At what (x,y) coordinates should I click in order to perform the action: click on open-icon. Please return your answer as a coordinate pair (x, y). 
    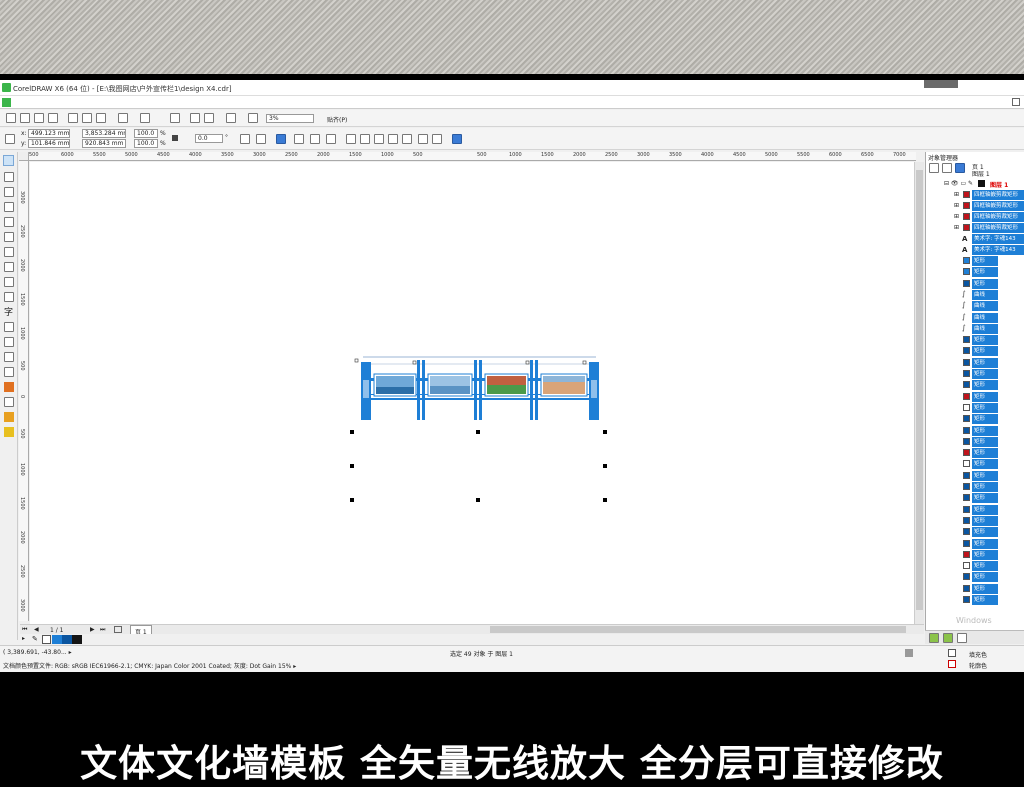
    Looking at the image, I should click on (25, 118).